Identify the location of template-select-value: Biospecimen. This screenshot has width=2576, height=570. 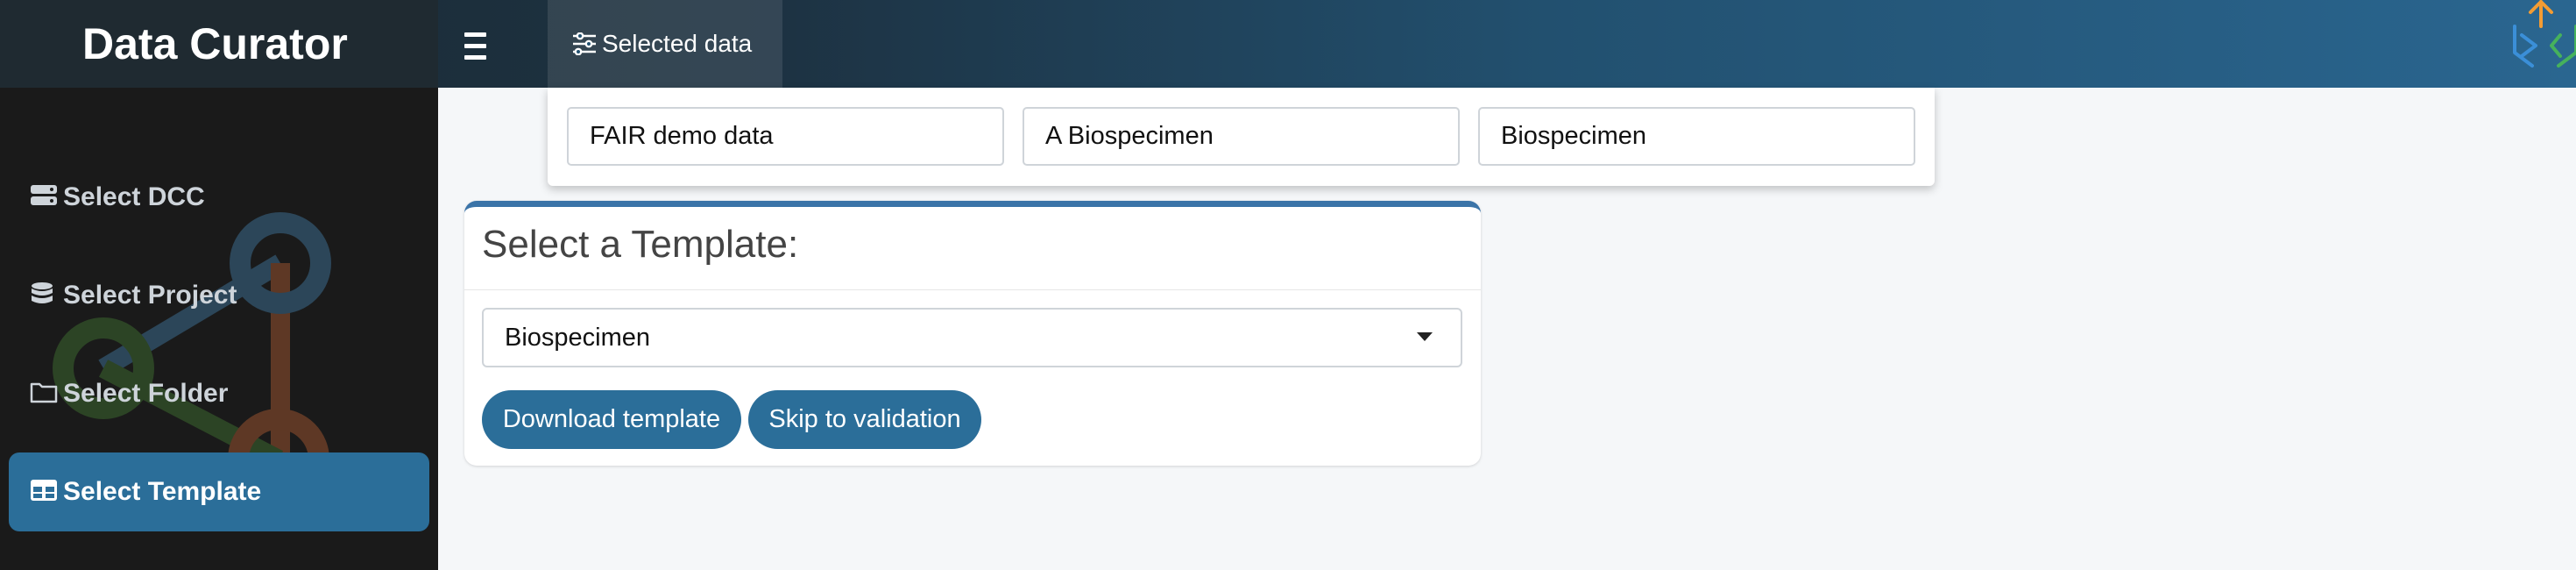
(578, 338).